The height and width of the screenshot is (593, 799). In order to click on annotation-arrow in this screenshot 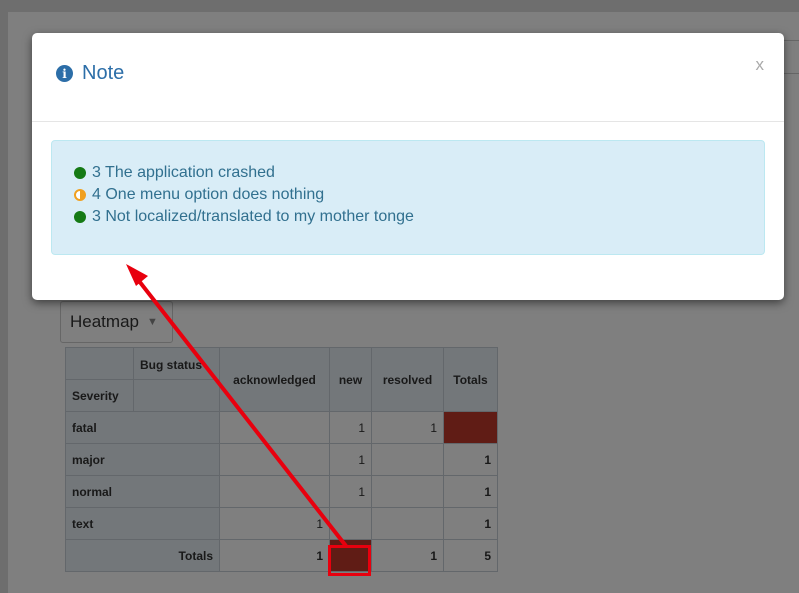, I will do `click(237, 406)`.